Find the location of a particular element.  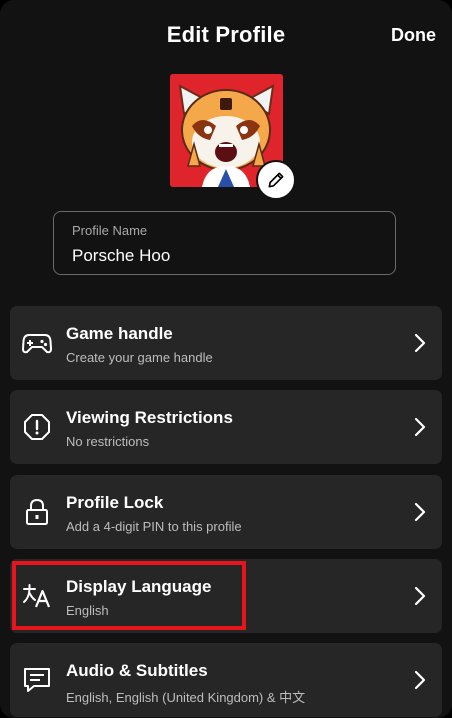

menu-item-title: Display Language is located at coordinates (139, 586).